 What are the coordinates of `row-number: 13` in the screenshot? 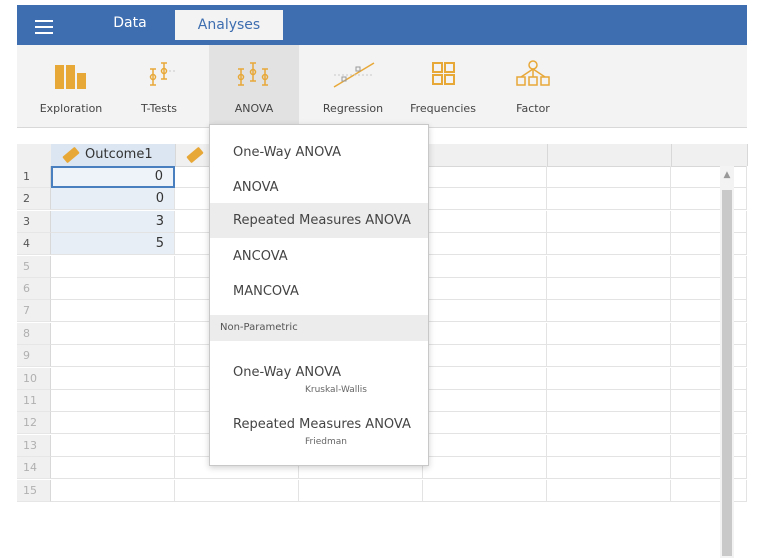 It's located at (34, 445).